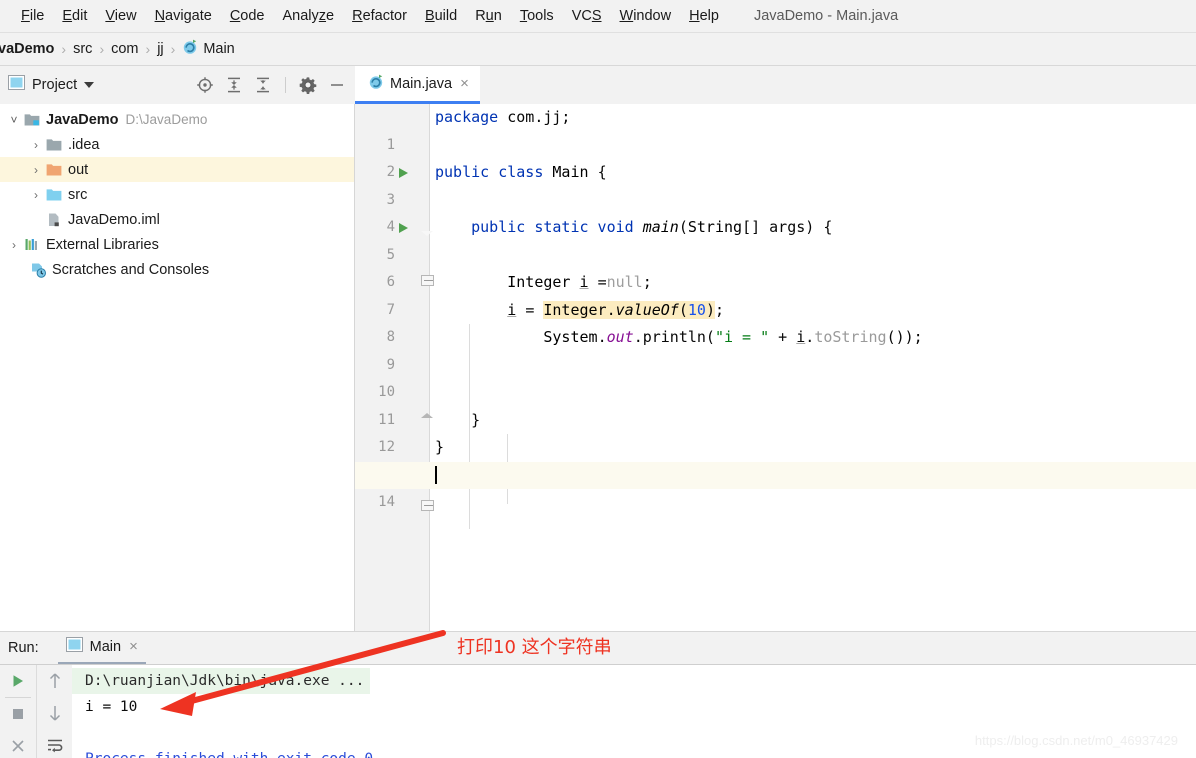 The image size is (1196, 758). I want to click on tree-node-label: src, so click(78, 194).